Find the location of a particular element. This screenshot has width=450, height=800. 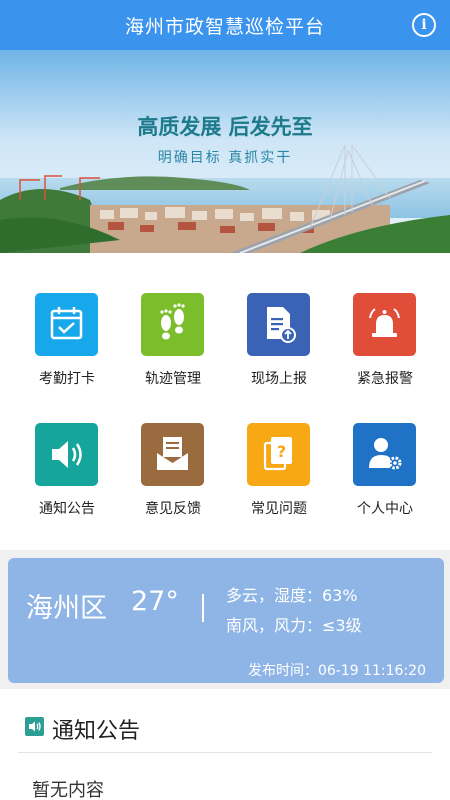

app-header: 海州市政智慧巡检平台 i is located at coordinates (225, 25).